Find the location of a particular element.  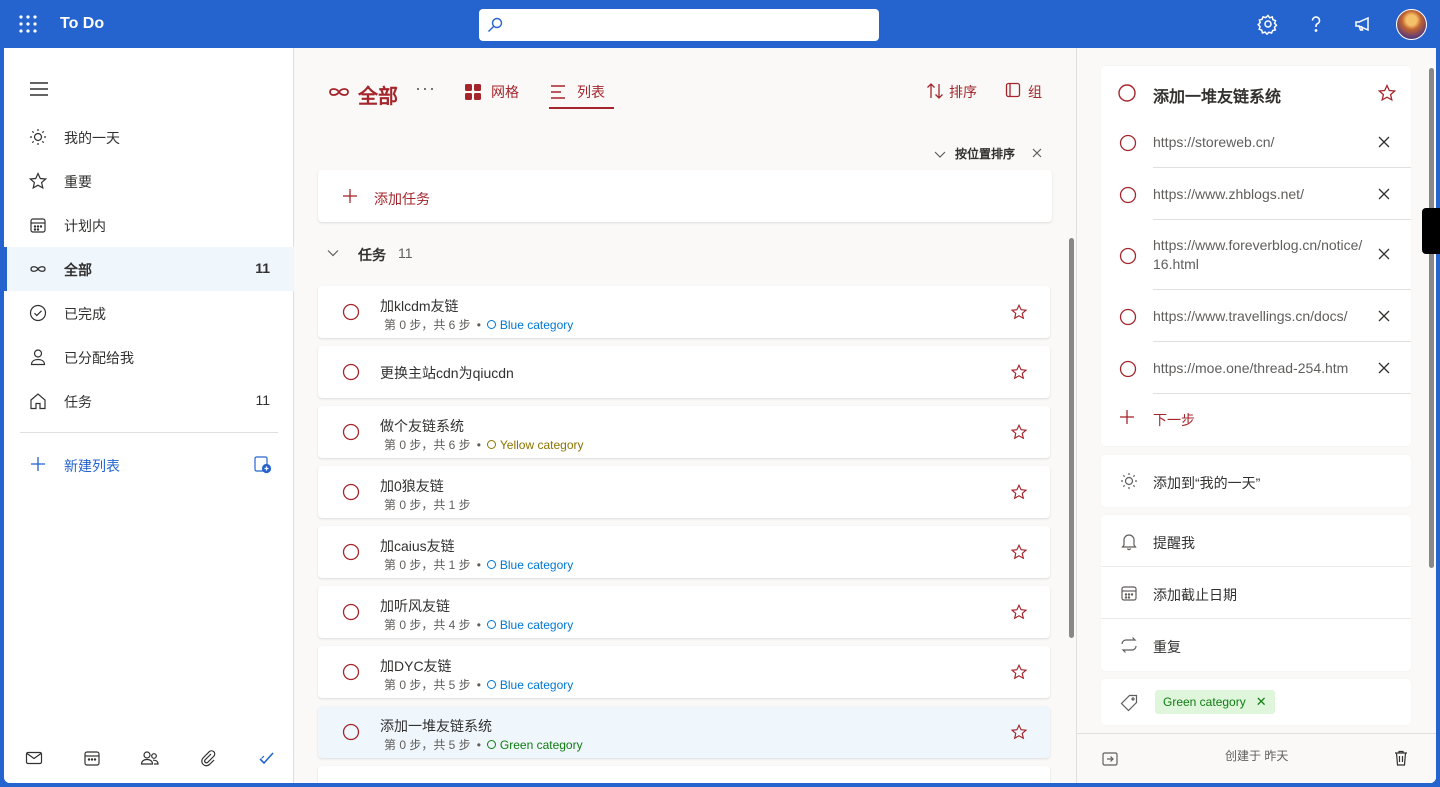

sidebar-item-completed: 已完成 is located at coordinates (149, 313).